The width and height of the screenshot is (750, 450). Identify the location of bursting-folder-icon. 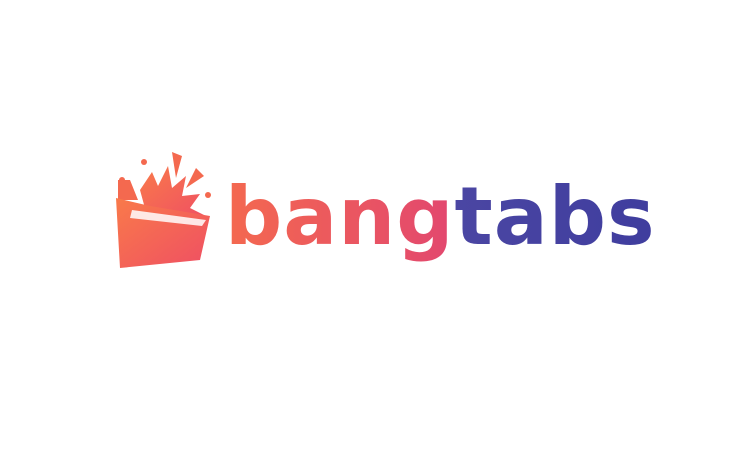
(163, 210).